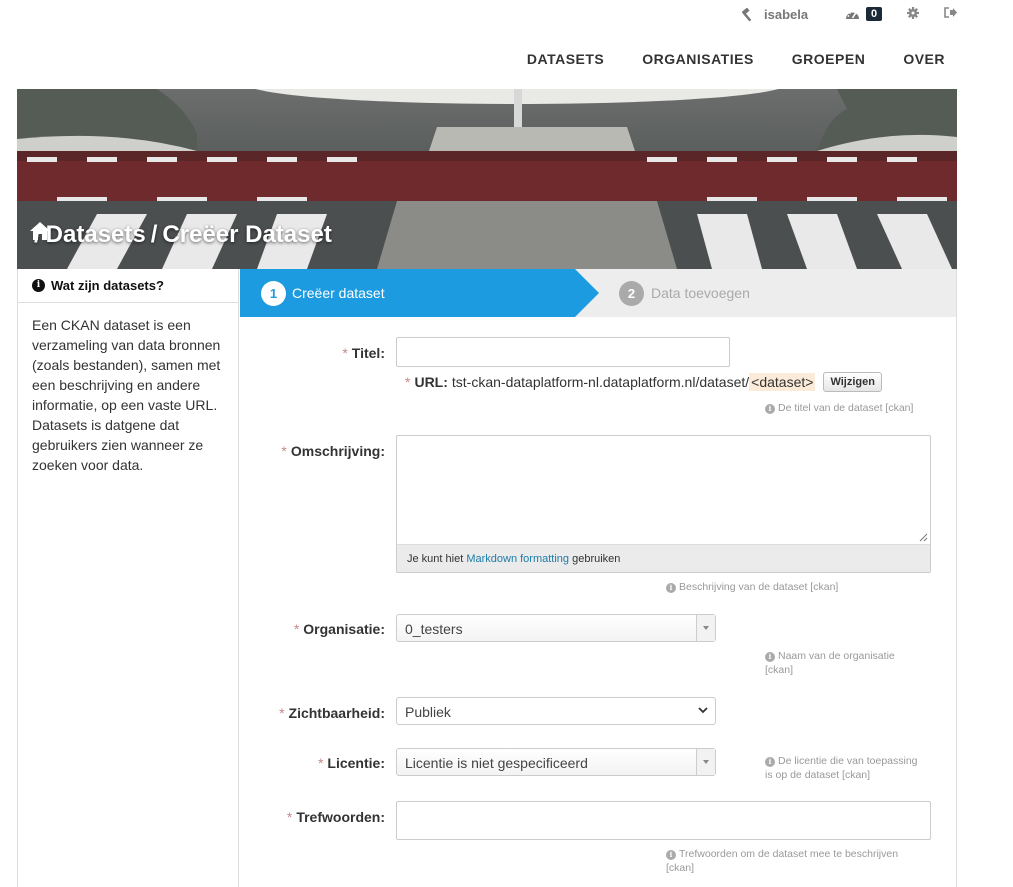 The height and width of the screenshot is (887, 1013). I want to click on logout-icon, so click(950, 12).